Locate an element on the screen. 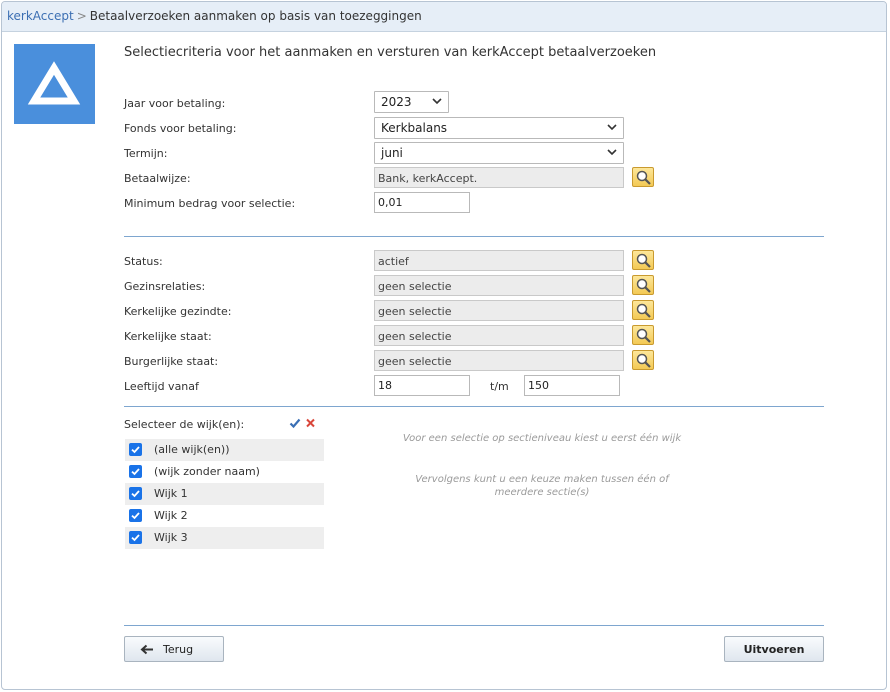 The width and height of the screenshot is (890, 692). leeftijd-label: Leeftijd vanaf is located at coordinates (161, 386).